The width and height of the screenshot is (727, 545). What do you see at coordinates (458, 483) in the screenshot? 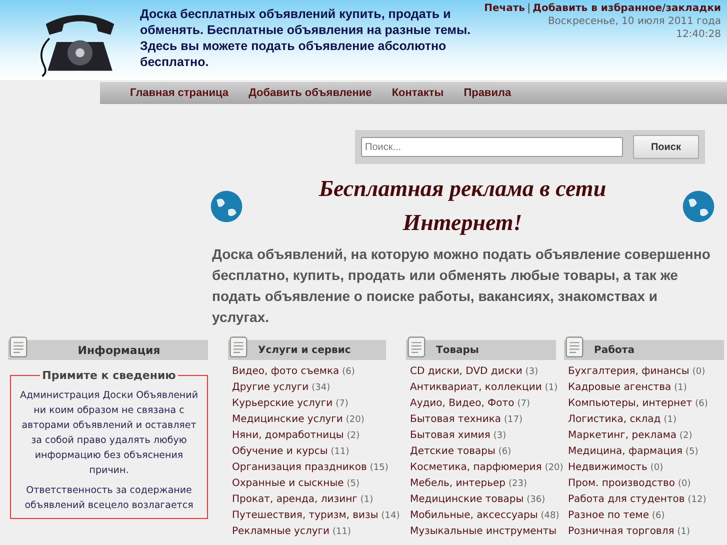
I see `category-link: Мебель, интерьер` at bounding box center [458, 483].